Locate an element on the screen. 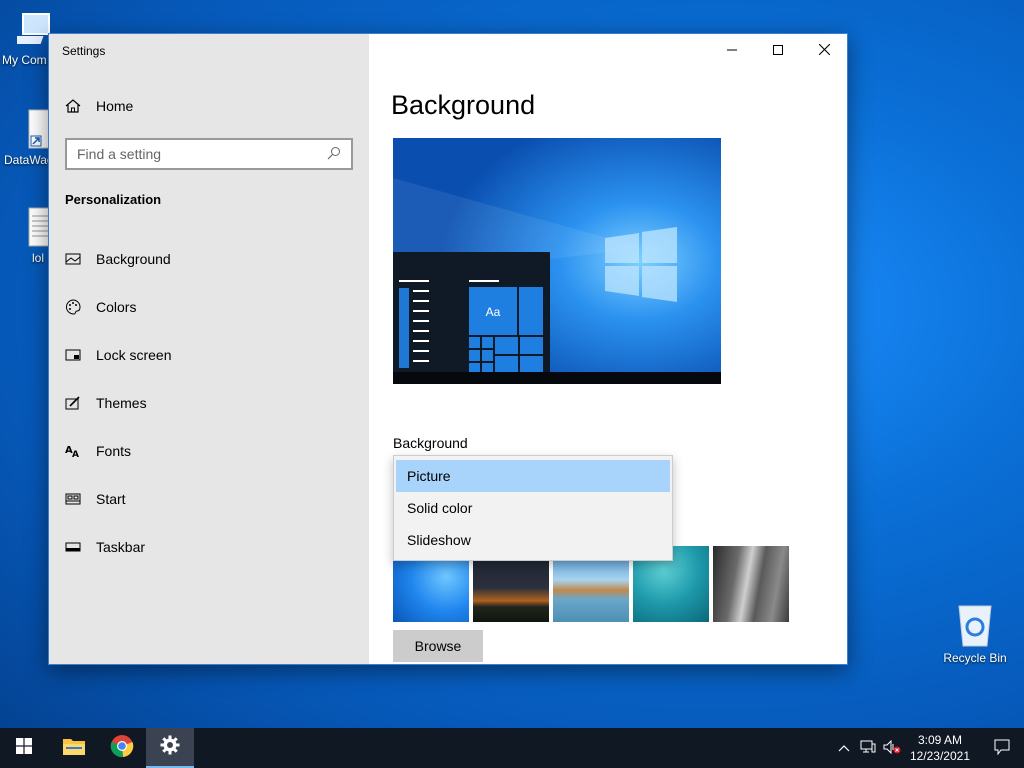 Image resolution: width=1024 pixels, height=768 pixels. browse-button: Browse is located at coordinates (438, 646).